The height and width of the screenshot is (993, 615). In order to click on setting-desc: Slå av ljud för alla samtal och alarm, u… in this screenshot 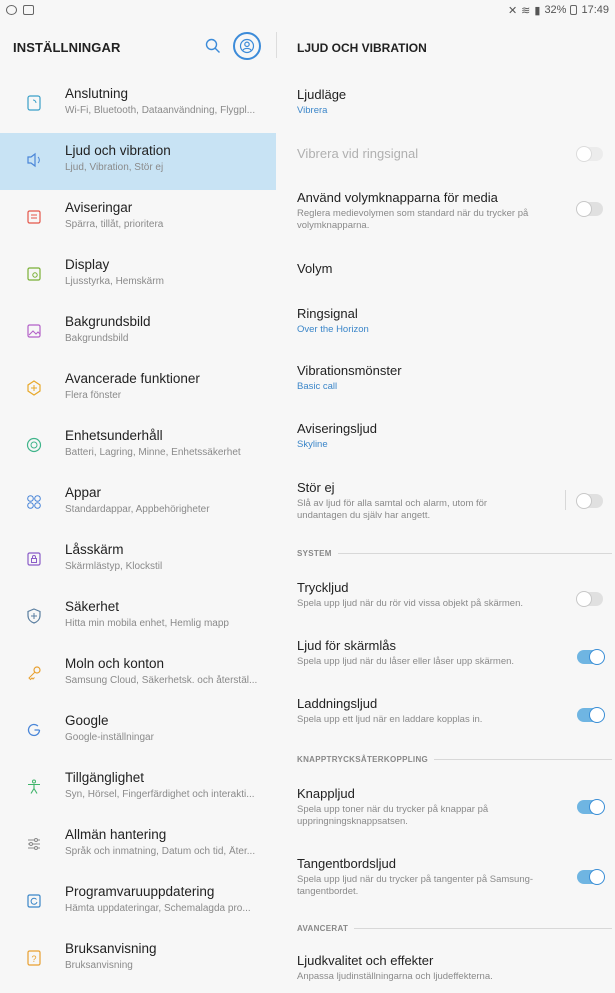, I will do `click(392, 509)`.